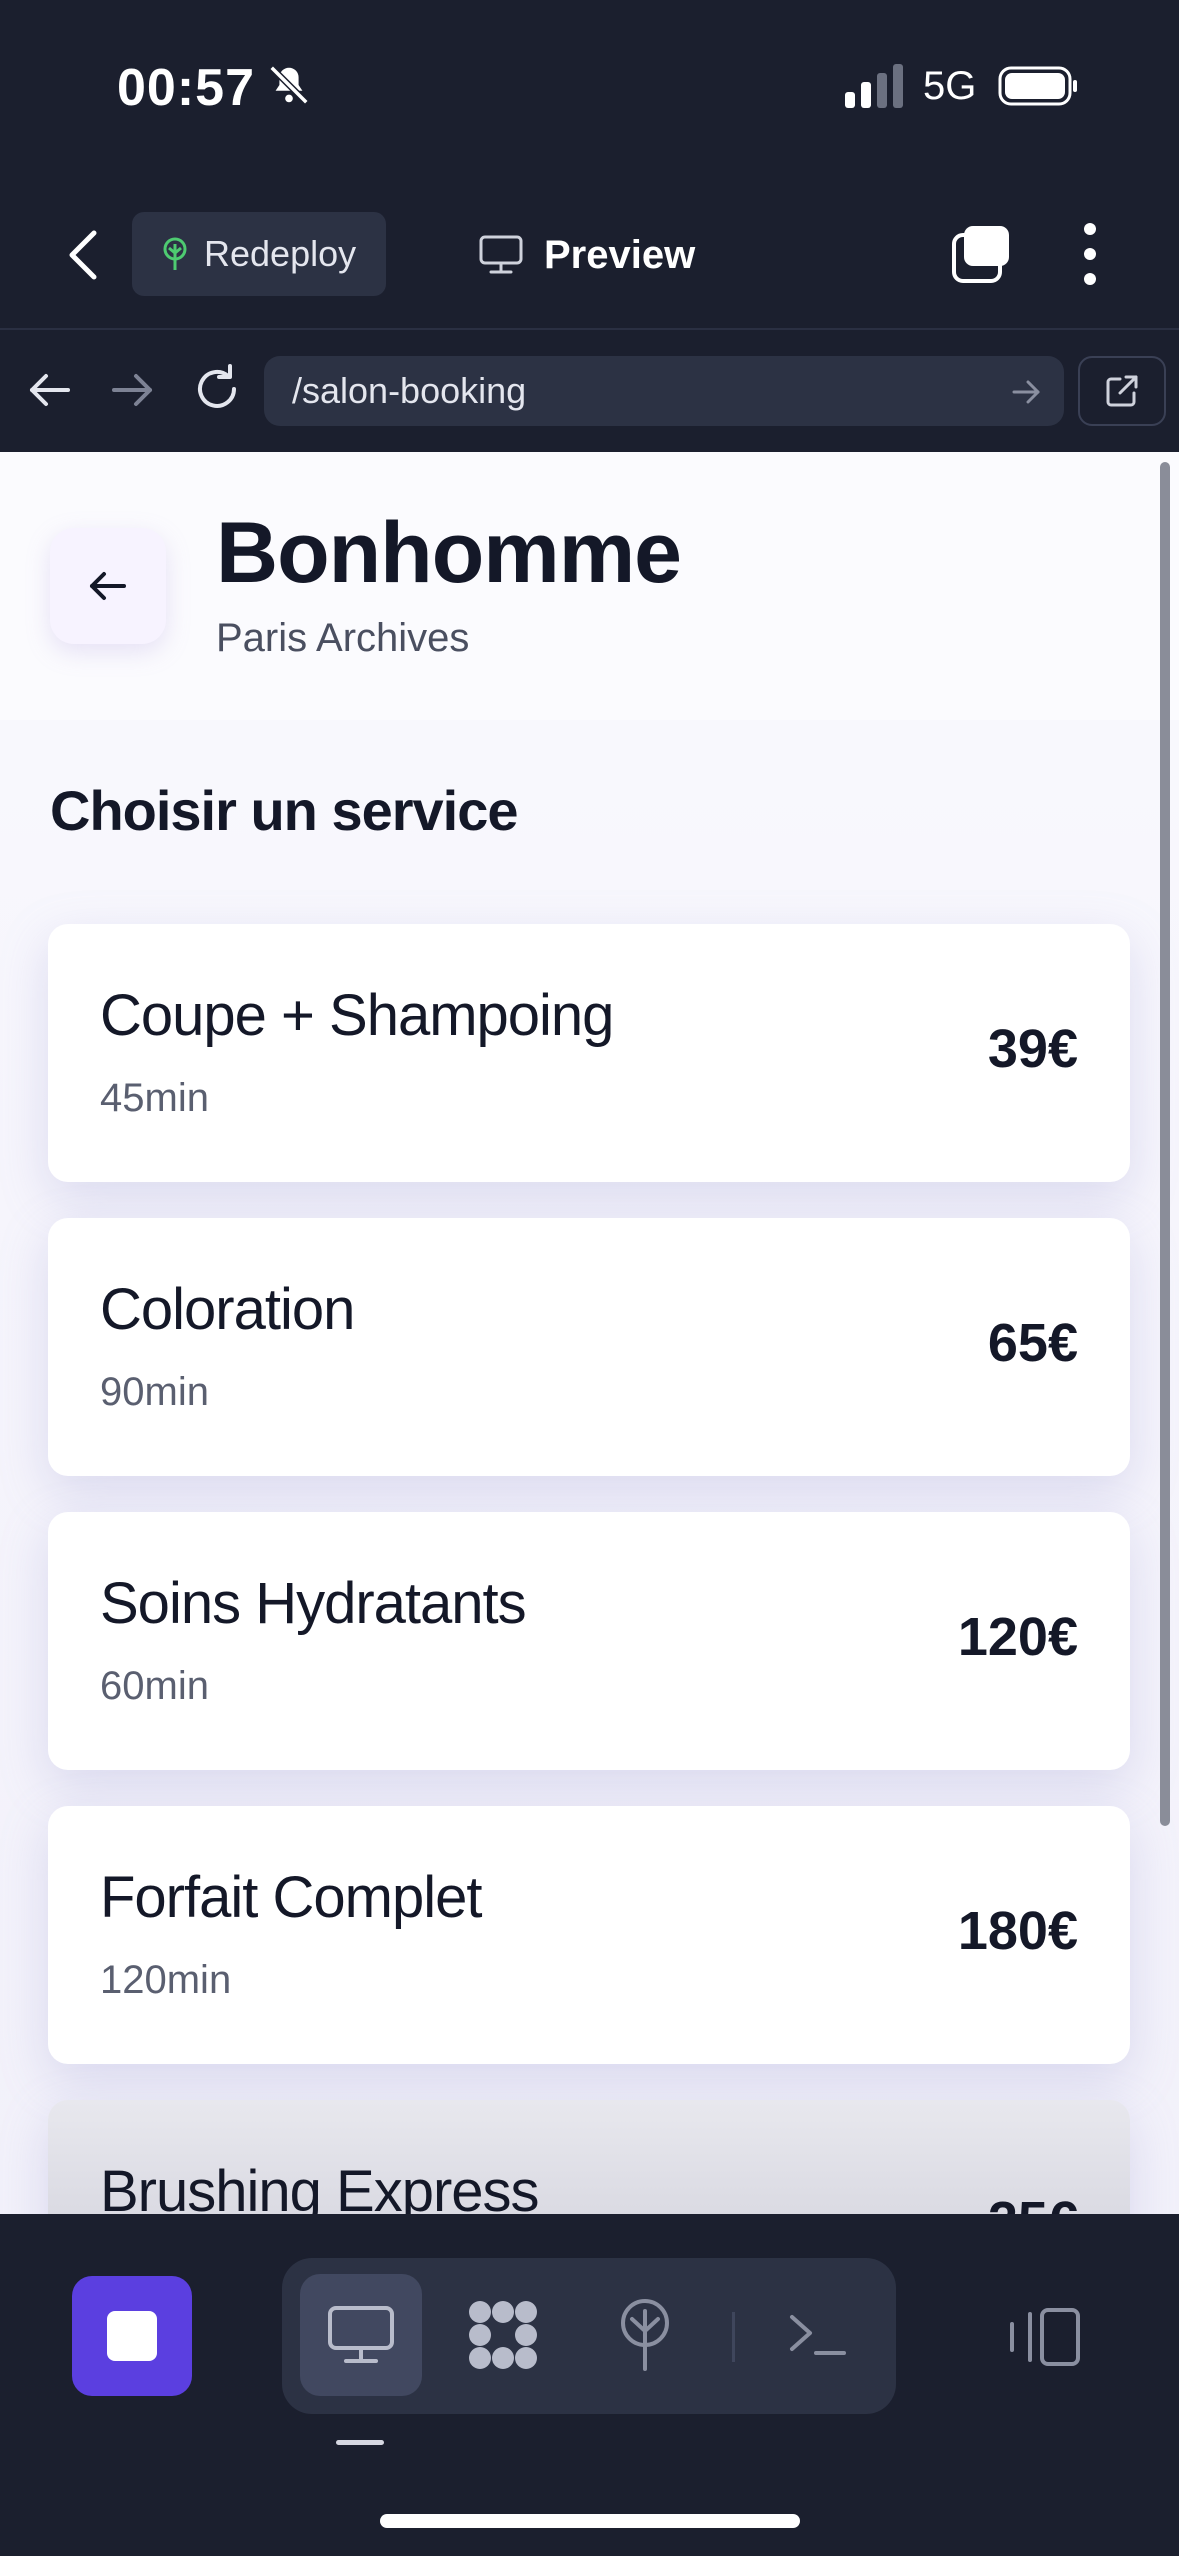  I want to click on service-name: Coupe + Shampoing, so click(357, 1015).